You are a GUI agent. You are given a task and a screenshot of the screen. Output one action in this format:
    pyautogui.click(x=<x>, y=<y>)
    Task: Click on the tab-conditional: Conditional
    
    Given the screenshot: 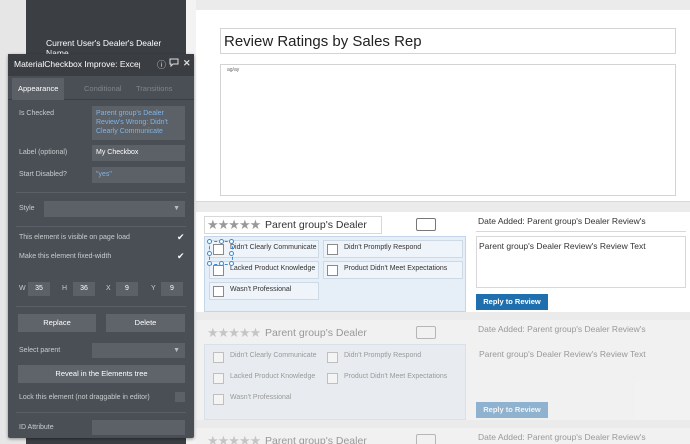 What is the action you would take?
    pyautogui.click(x=103, y=89)
    